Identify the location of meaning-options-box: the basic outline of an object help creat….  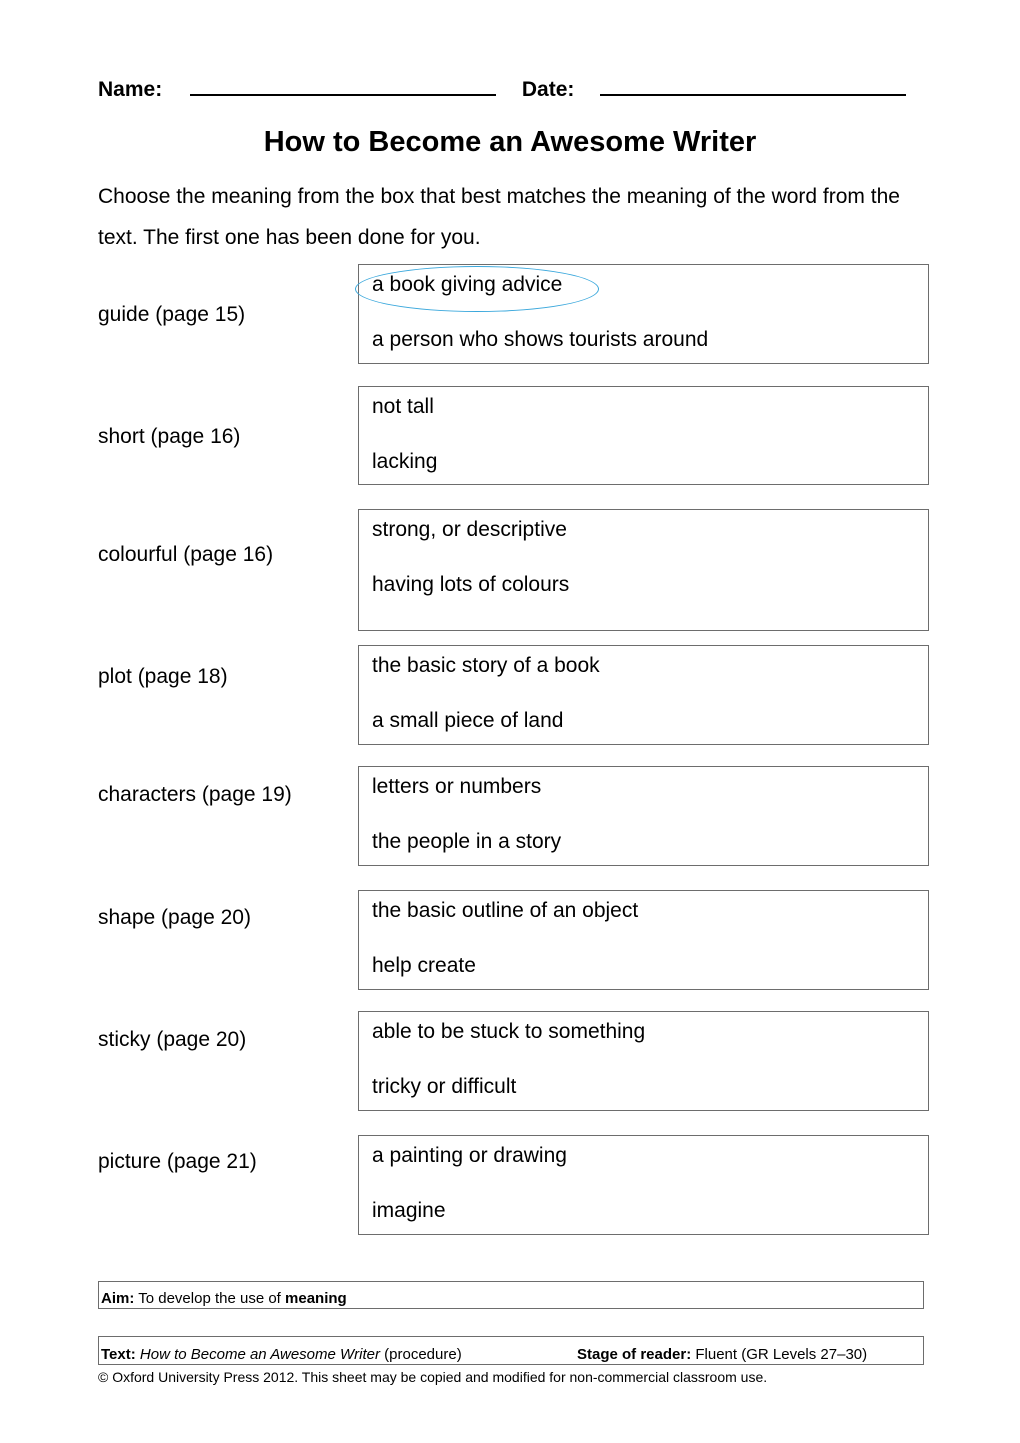
(643, 940).